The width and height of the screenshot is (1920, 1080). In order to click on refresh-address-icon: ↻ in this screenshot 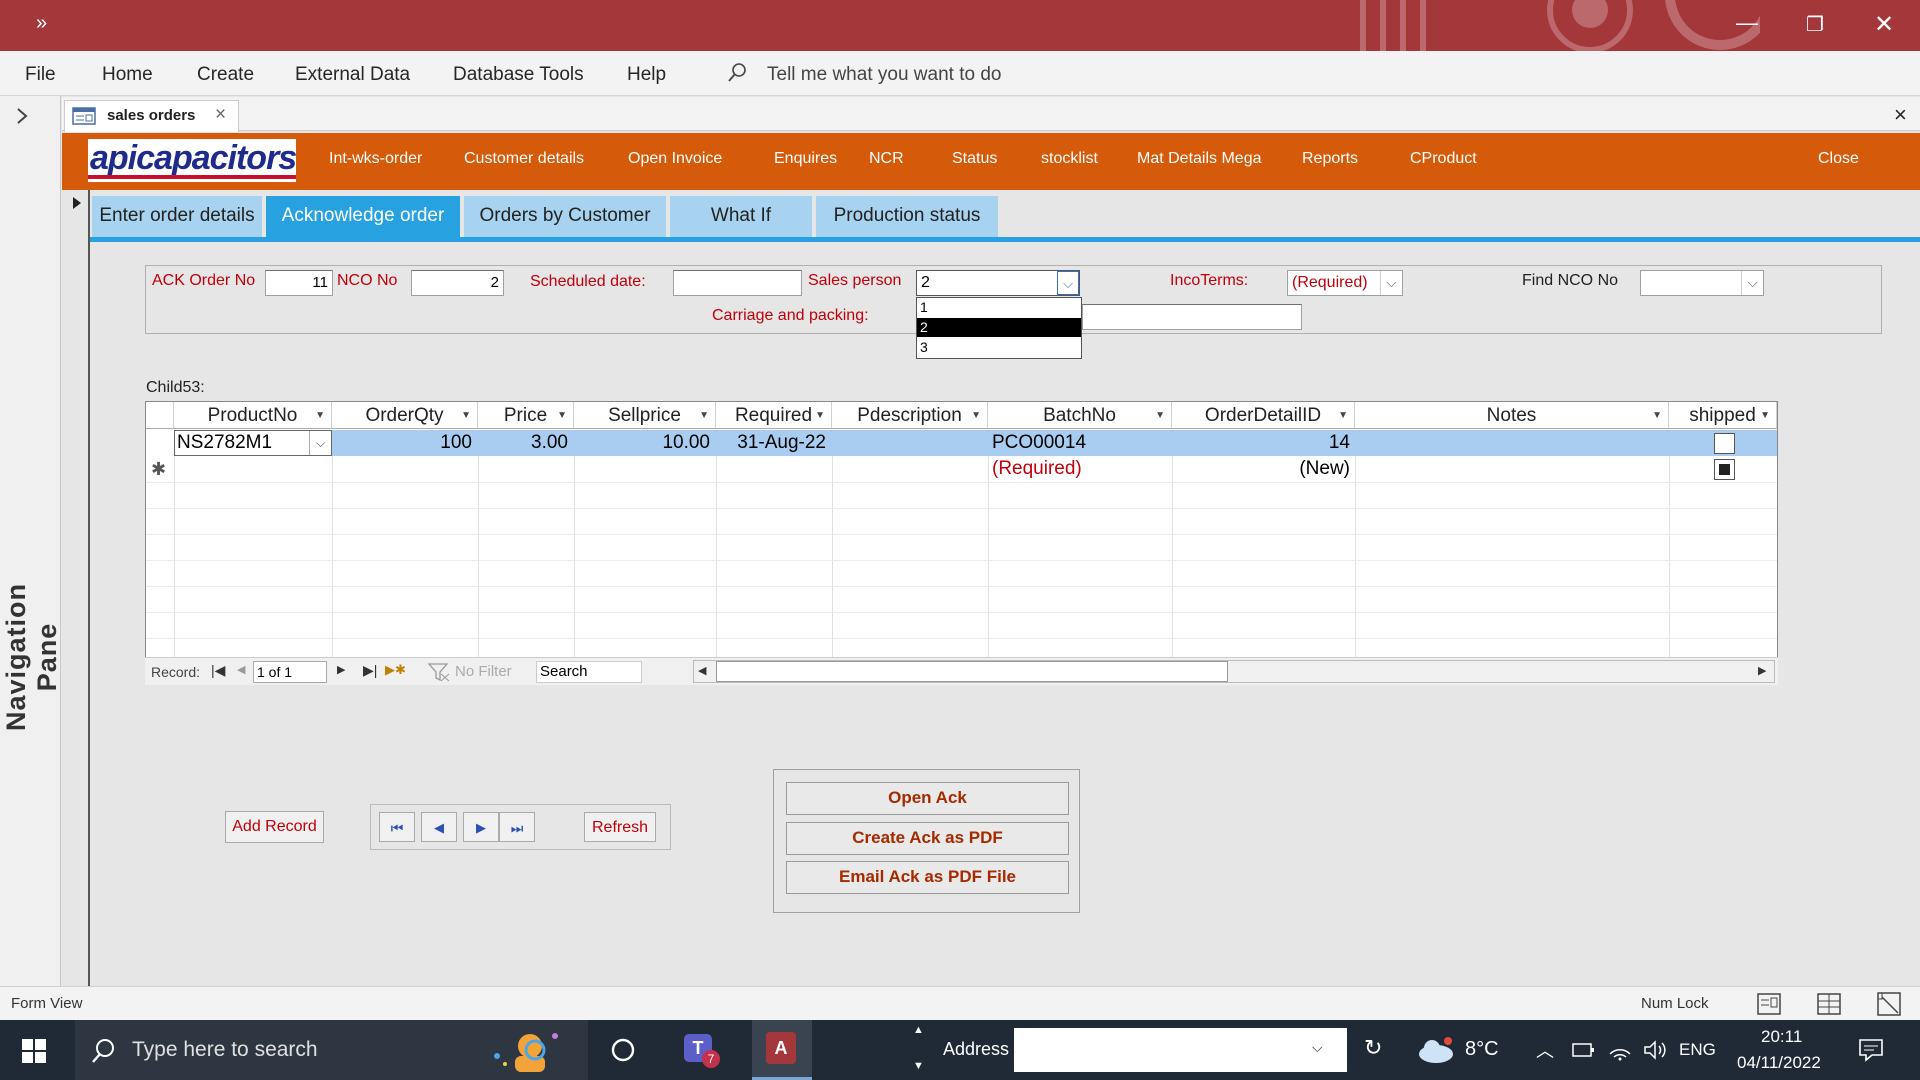, I will do `click(1373, 1048)`.